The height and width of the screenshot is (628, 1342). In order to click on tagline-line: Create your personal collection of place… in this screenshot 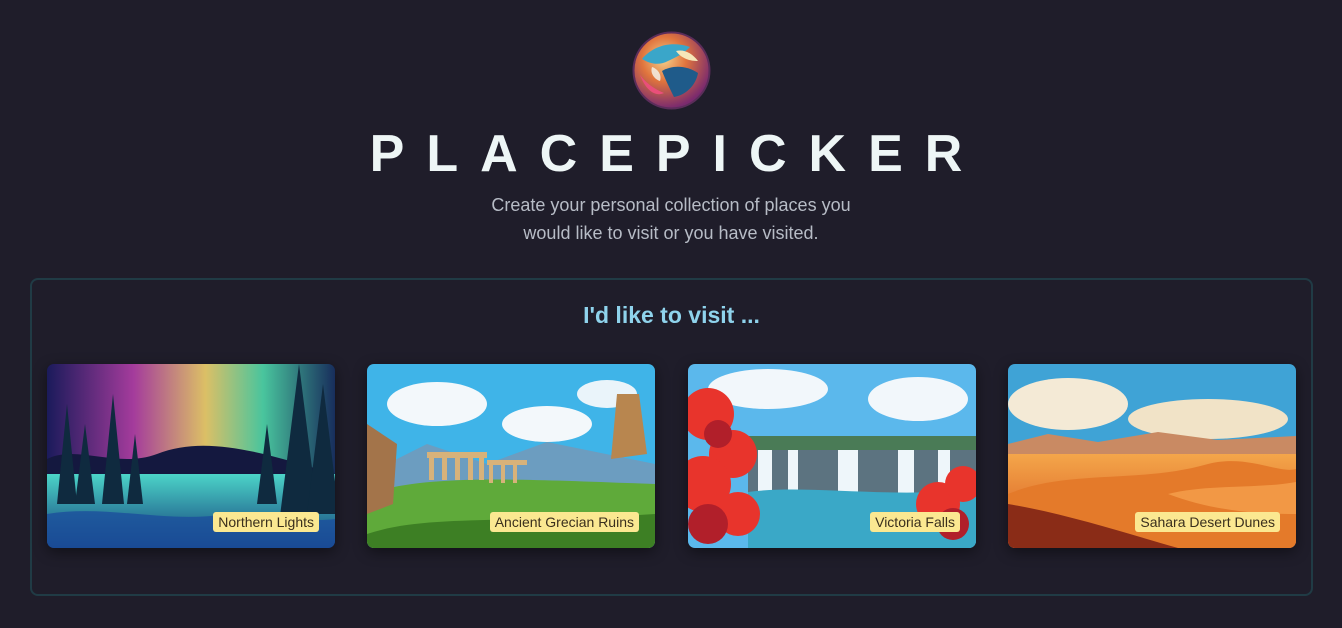, I will do `click(671, 205)`.